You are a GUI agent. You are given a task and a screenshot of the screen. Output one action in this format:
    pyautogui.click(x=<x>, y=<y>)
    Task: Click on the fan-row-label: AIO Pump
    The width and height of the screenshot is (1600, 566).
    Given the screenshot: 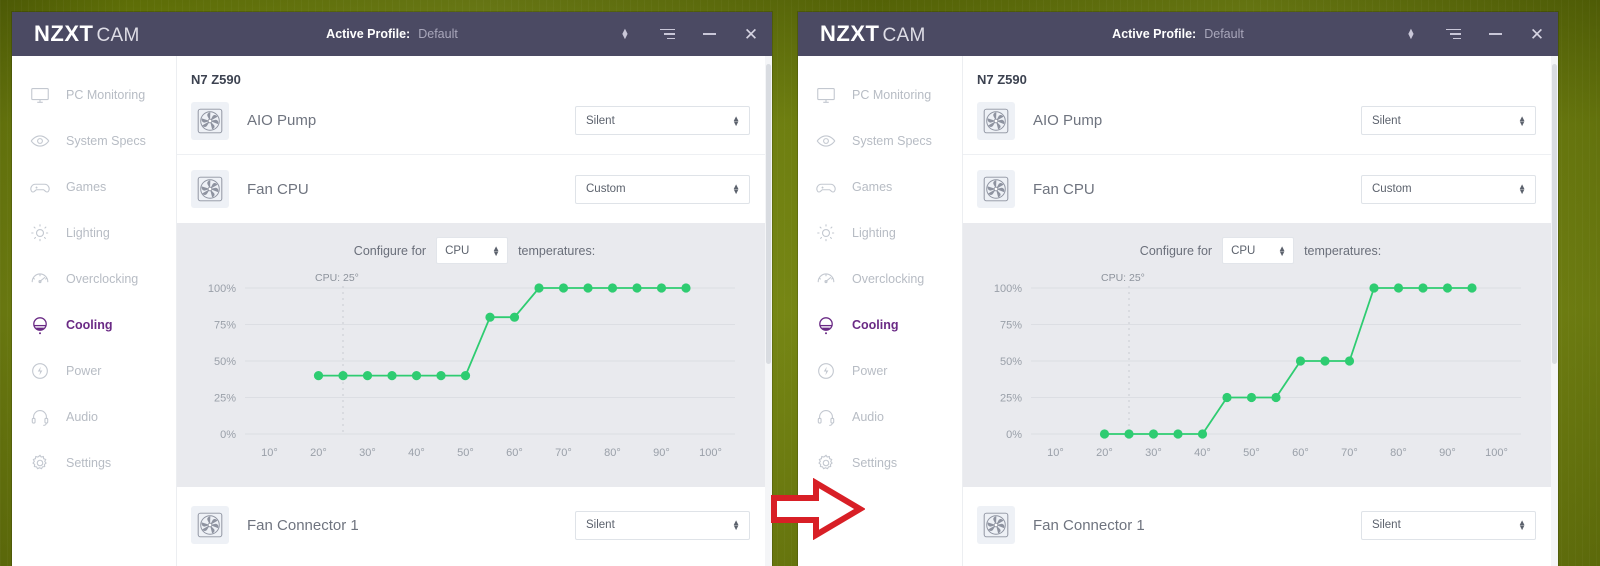 What is the action you would take?
    pyautogui.click(x=1068, y=120)
    